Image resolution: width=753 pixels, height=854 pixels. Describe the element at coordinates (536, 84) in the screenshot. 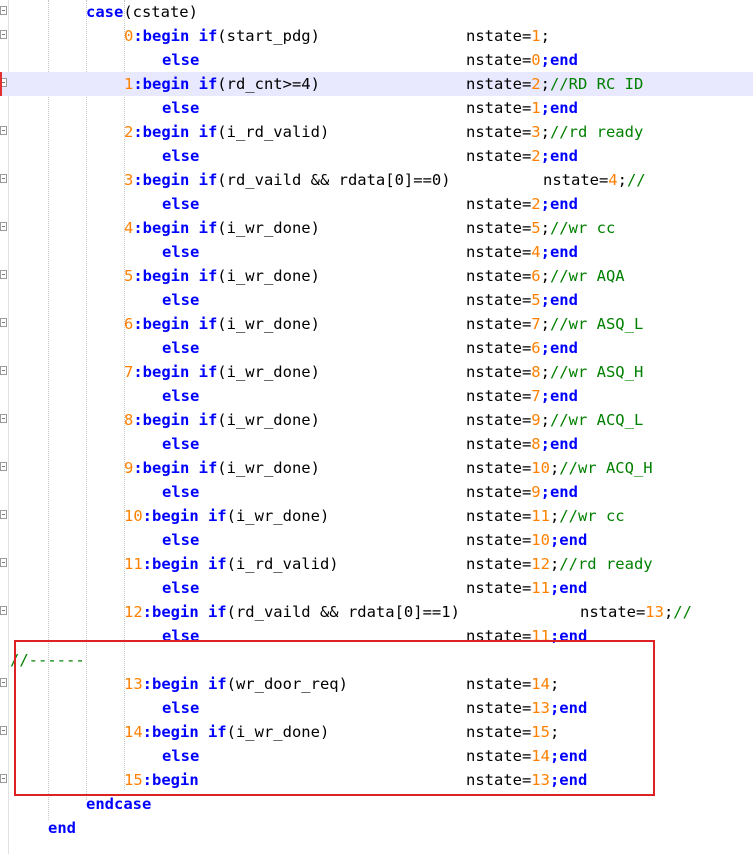

I see `next-state-value: 2` at that location.